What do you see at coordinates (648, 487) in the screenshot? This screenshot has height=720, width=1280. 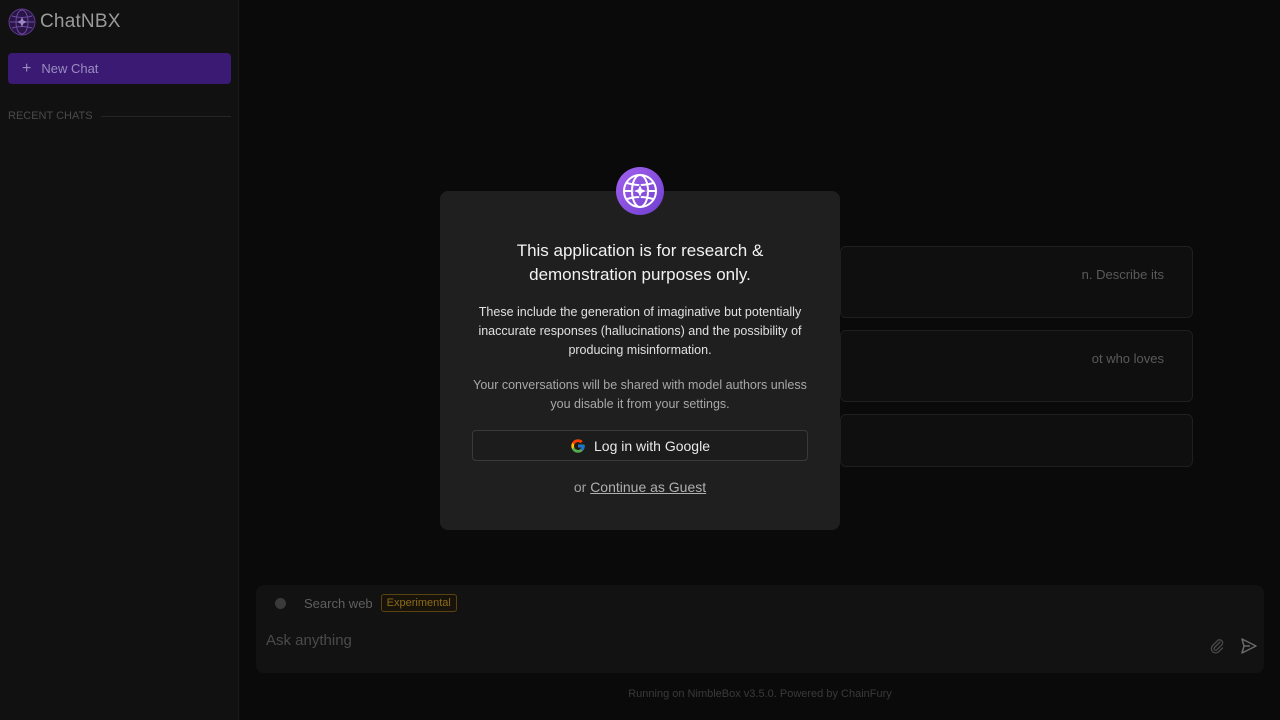 I see `continue-as-guest-link: Continue as Guest` at bounding box center [648, 487].